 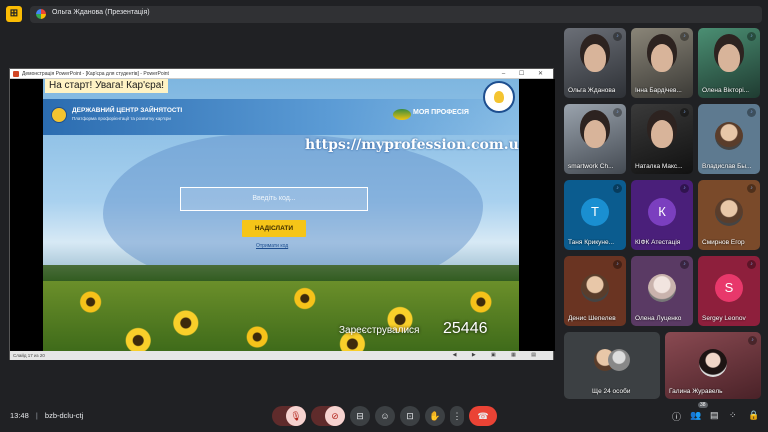 I want to click on captions-icon: ⊟, so click(x=360, y=416).